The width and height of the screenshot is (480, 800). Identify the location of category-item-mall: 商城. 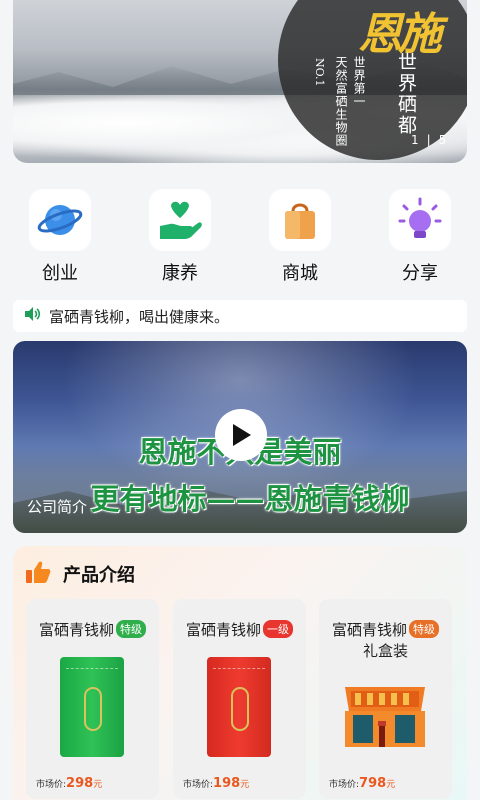
(300, 237).